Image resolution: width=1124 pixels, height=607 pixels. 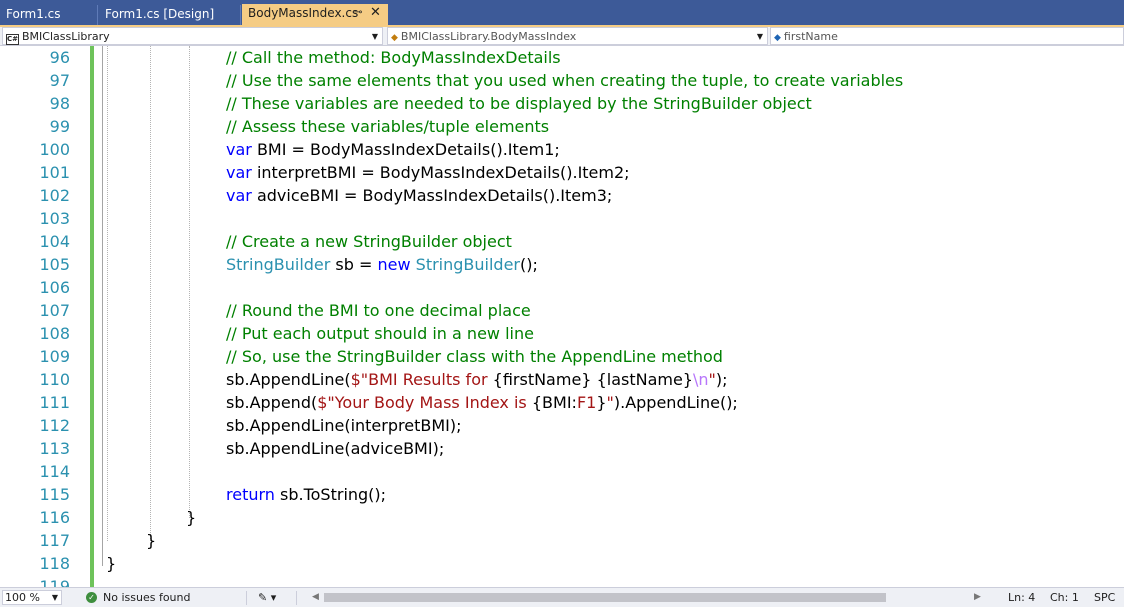 What do you see at coordinates (146, 597) in the screenshot?
I see `issues-status: No issues found` at bounding box center [146, 597].